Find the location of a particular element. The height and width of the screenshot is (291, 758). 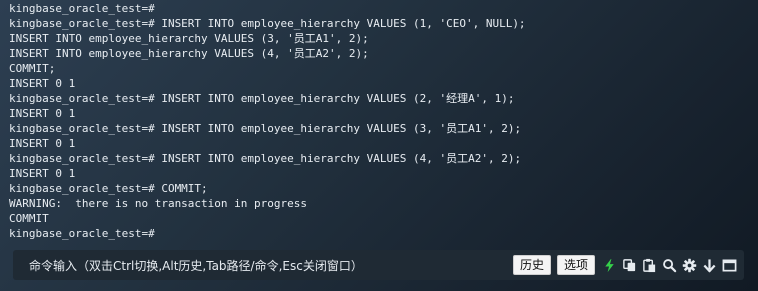

lightning-icon is located at coordinates (609, 265).